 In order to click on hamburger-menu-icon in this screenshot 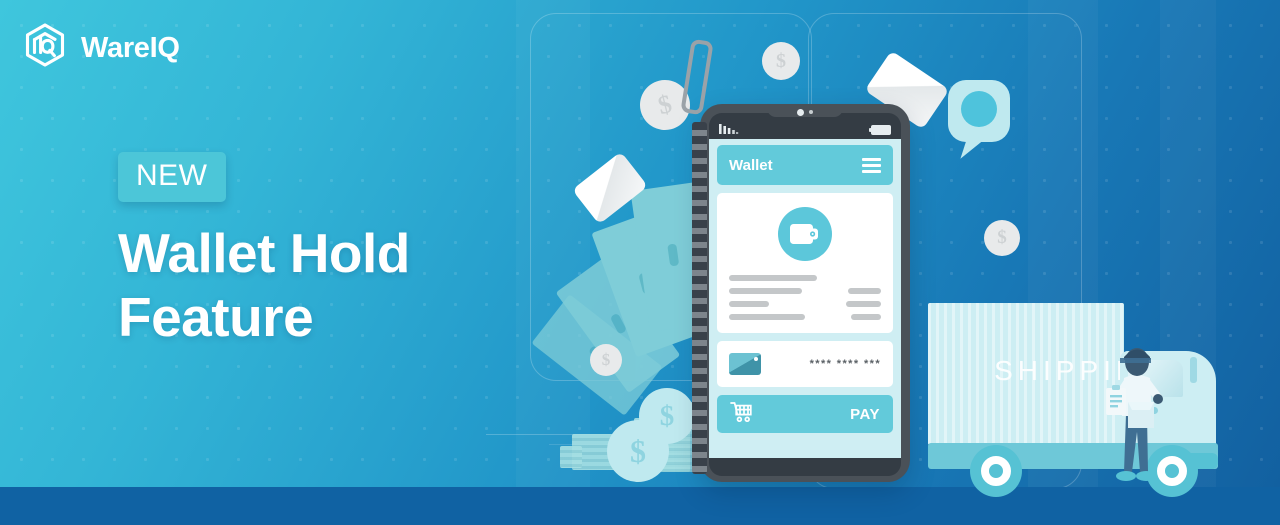, I will do `click(871, 165)`.